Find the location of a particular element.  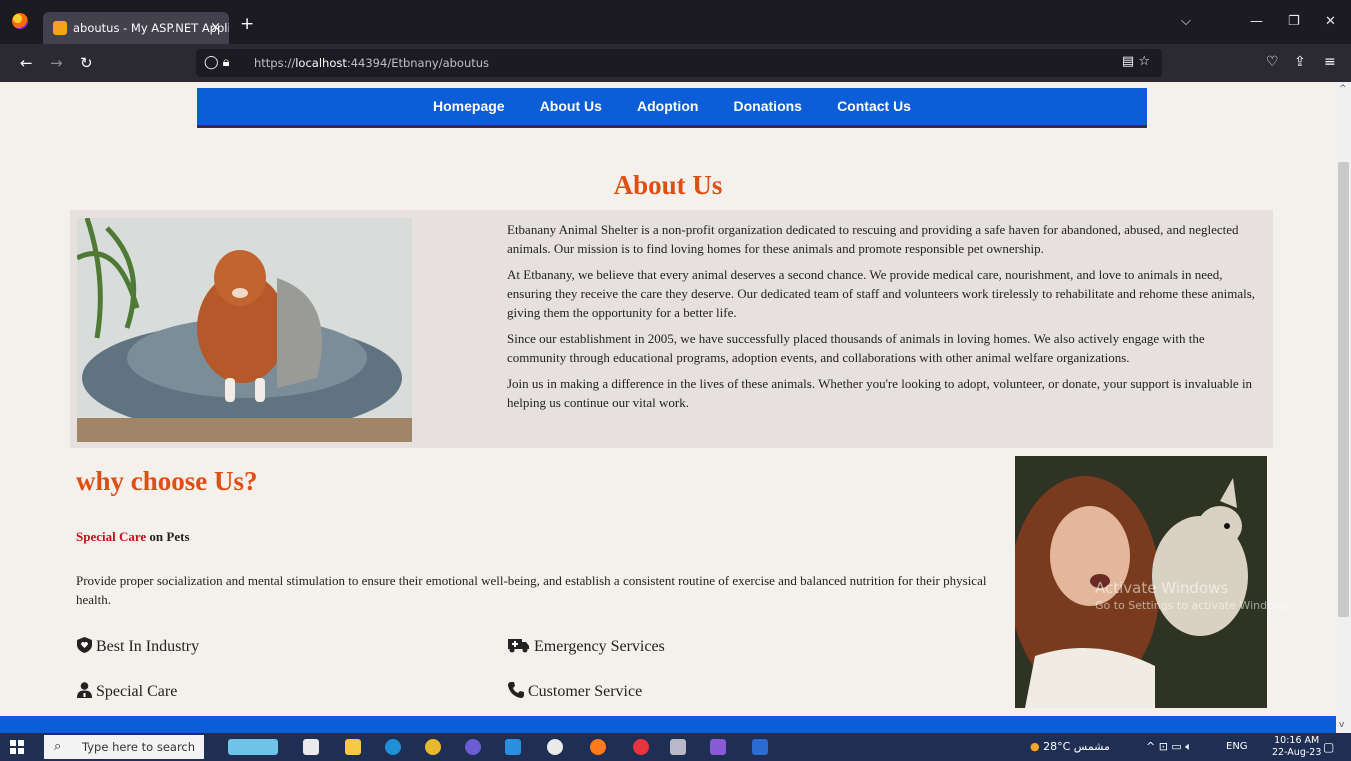

media-player-icon is located at coordinates (641, 747).